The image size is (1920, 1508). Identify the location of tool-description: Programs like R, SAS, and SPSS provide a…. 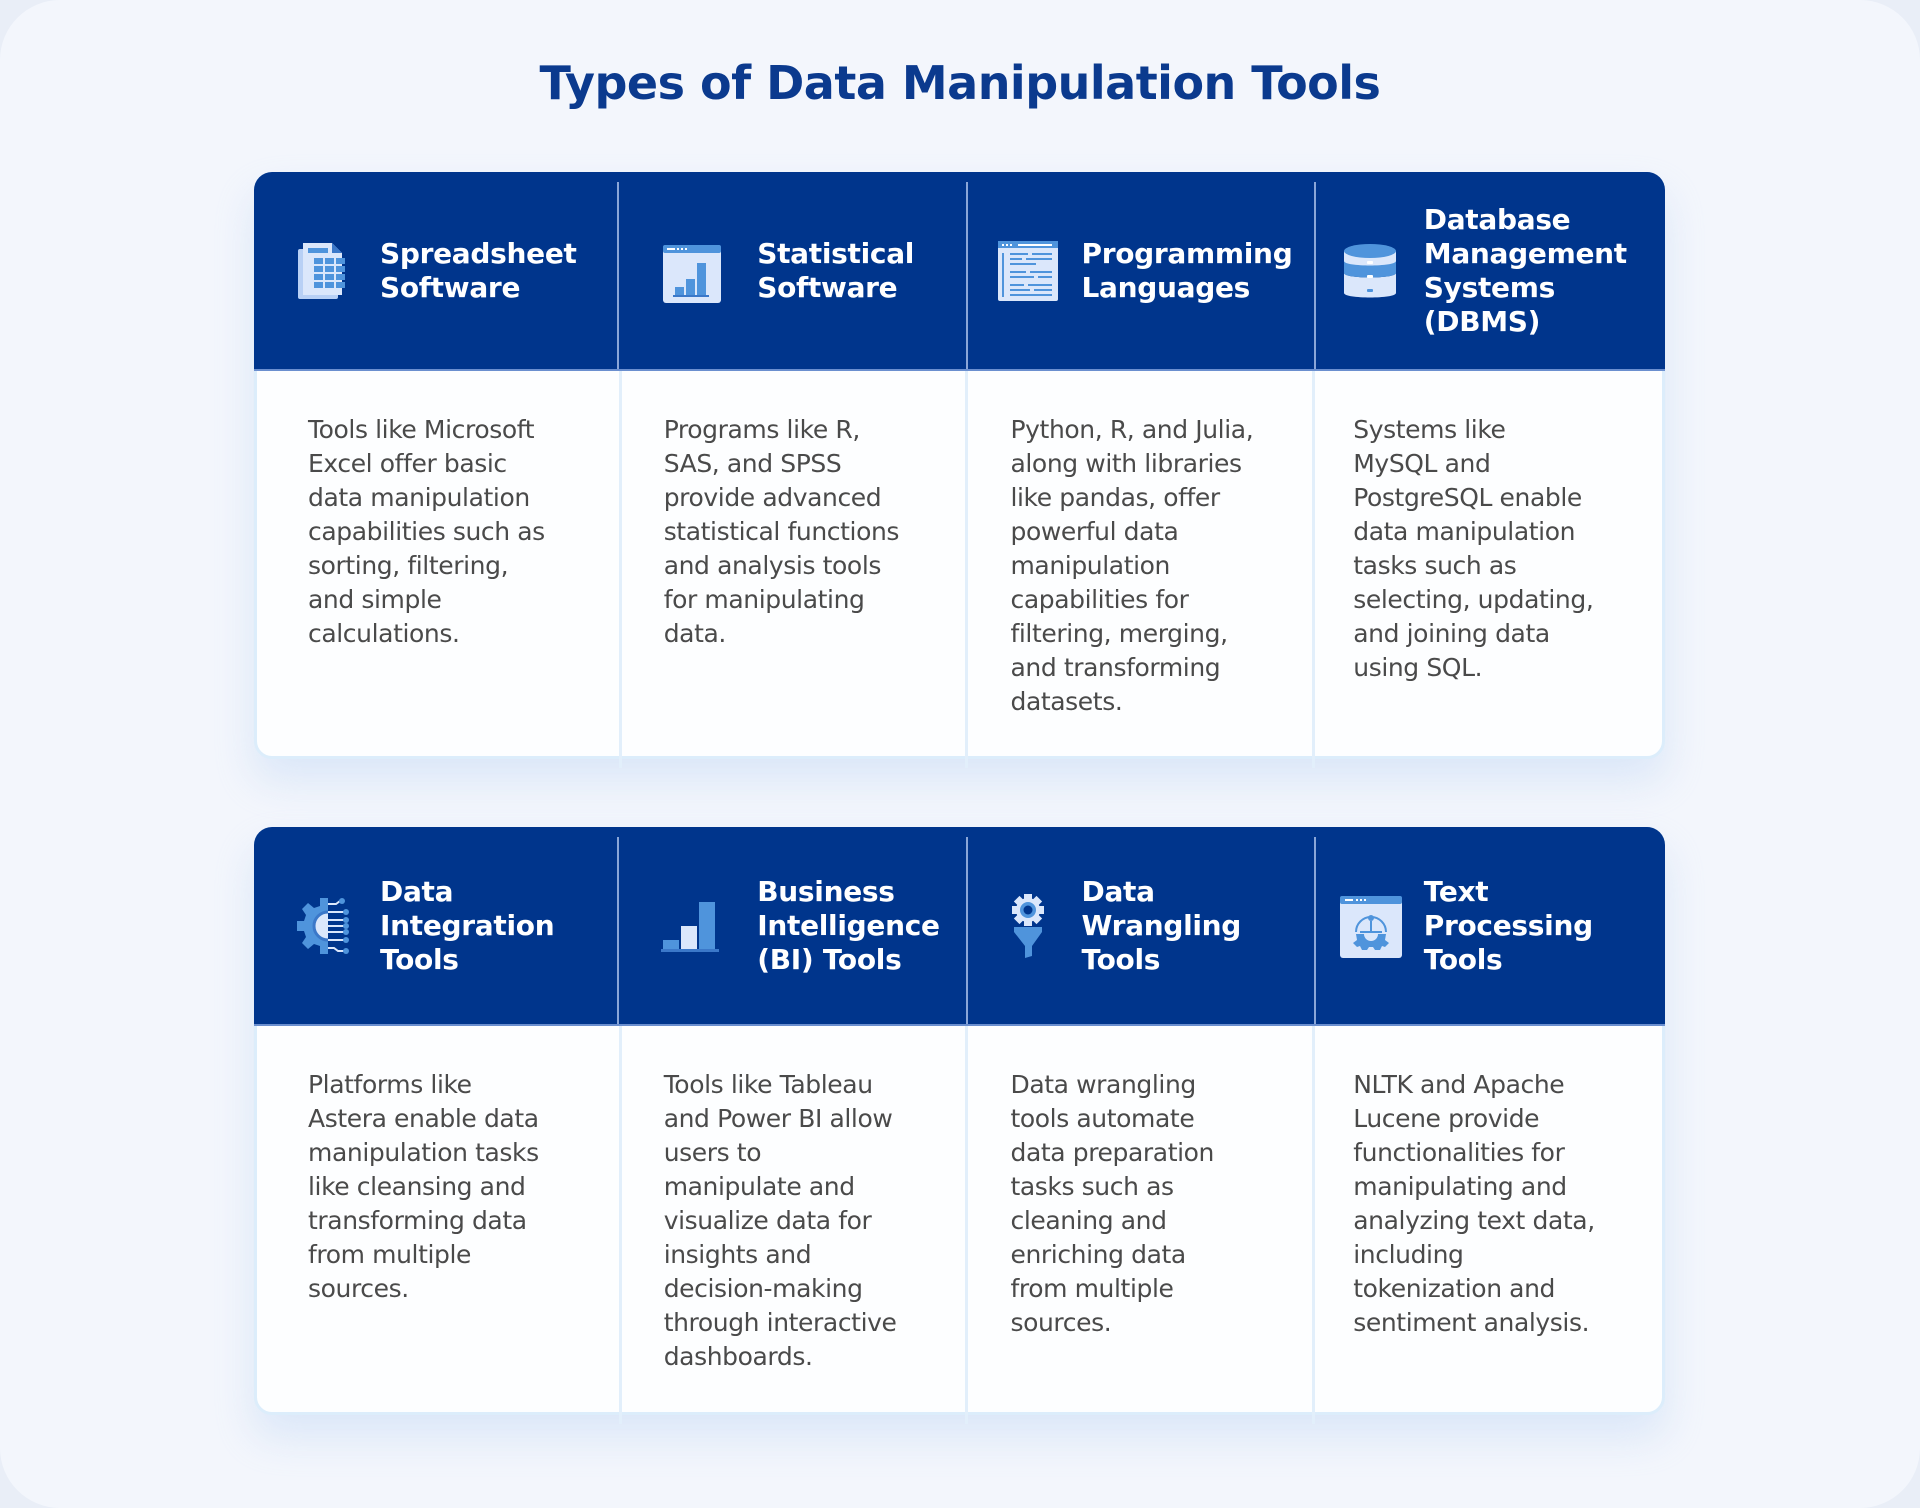
(781, 531).